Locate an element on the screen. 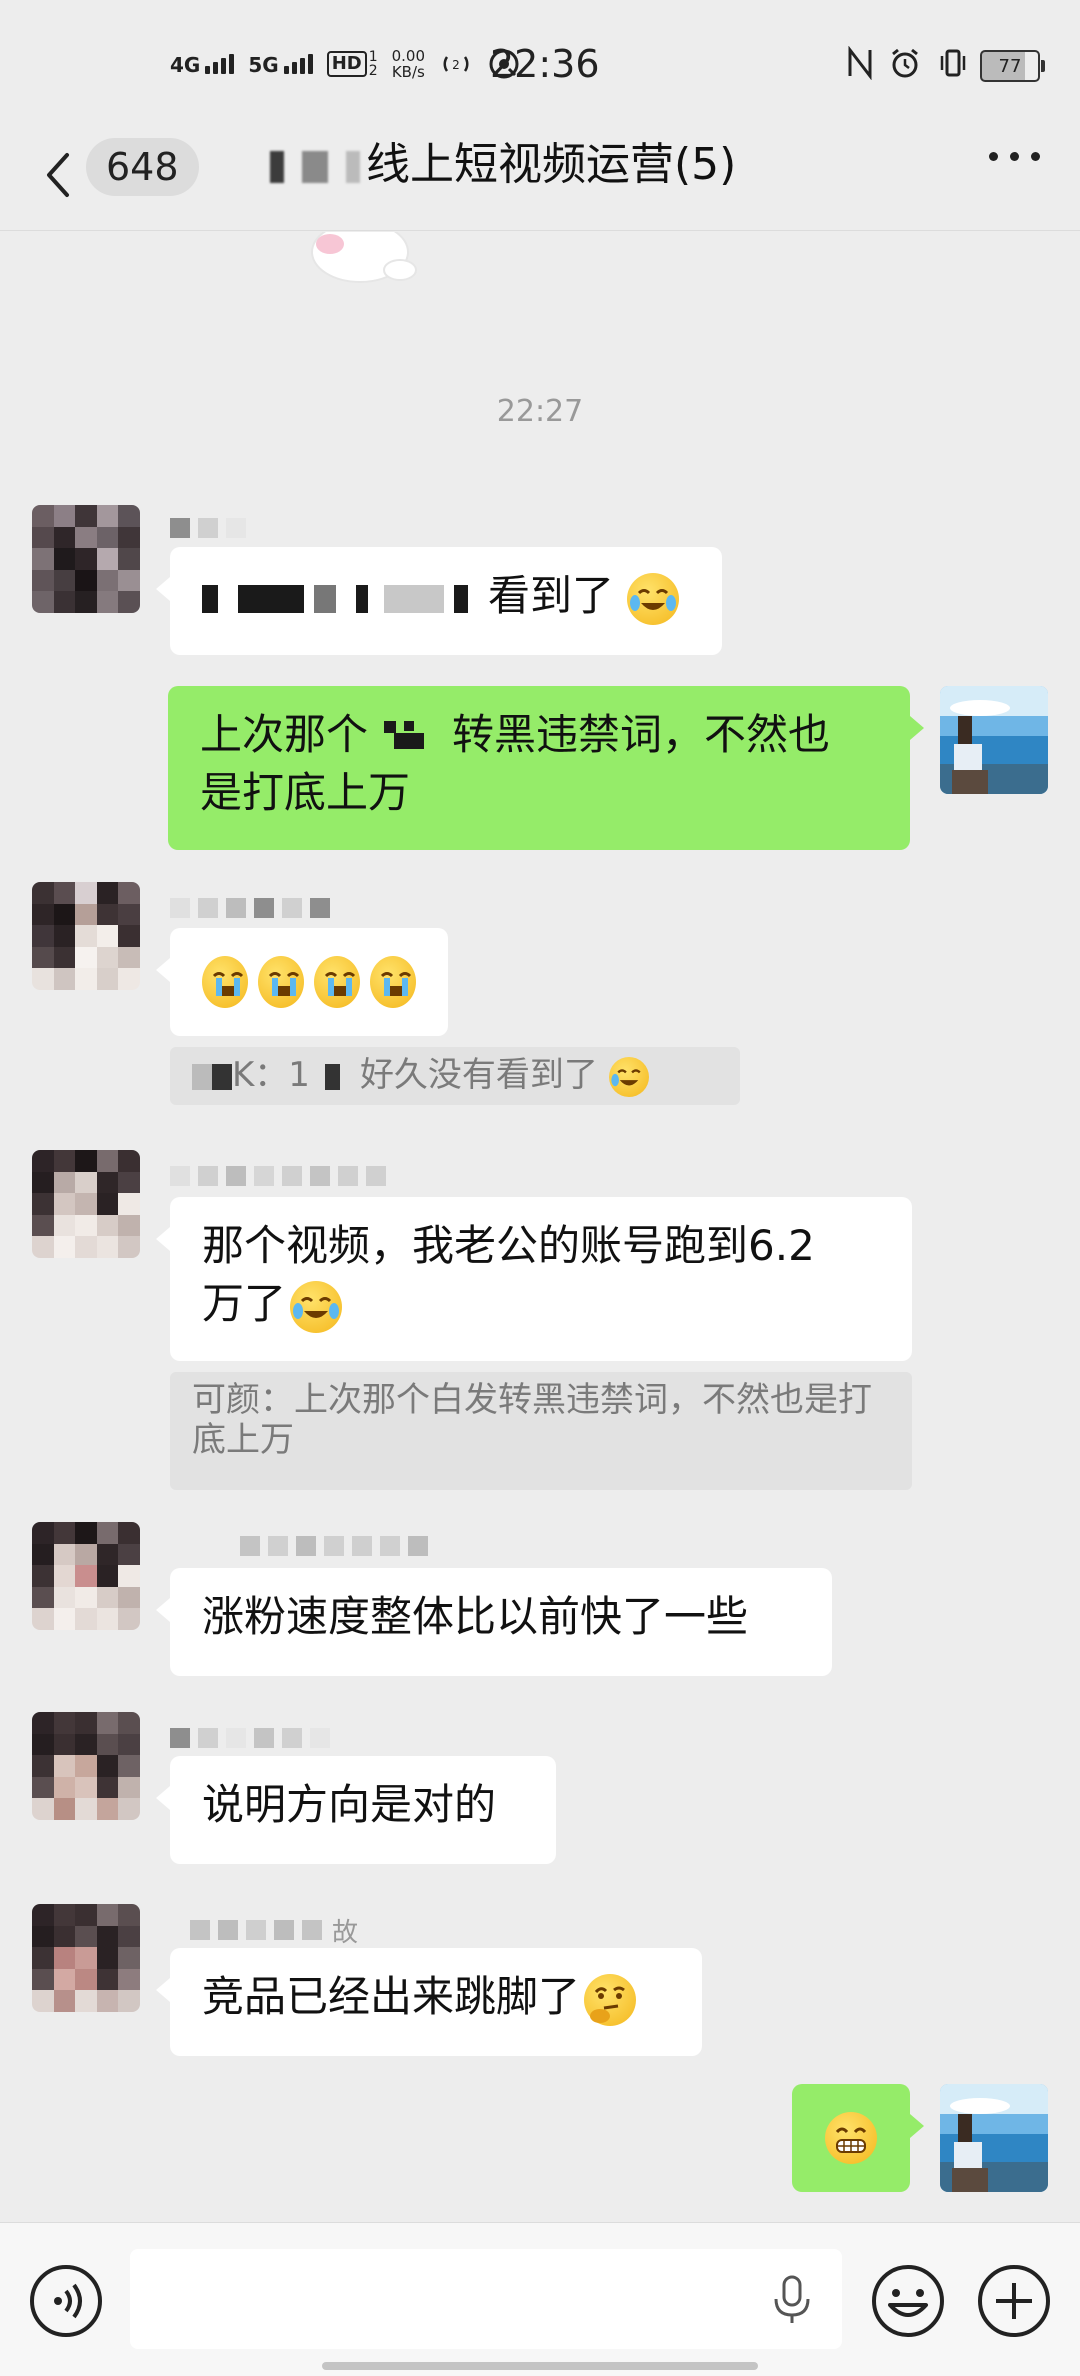  hd-sub1: 1 is located at coordinates (373, 57).